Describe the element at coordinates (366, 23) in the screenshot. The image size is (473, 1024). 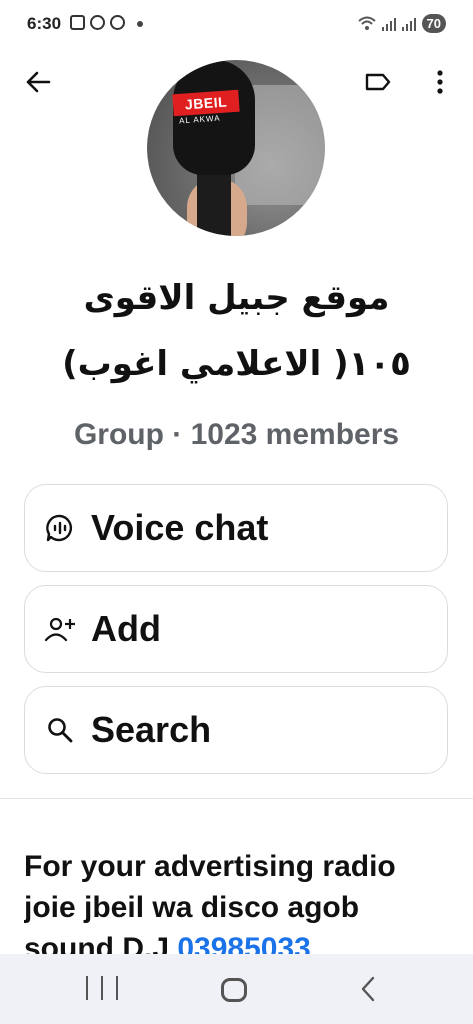
I see `wifi-icon` at that location.